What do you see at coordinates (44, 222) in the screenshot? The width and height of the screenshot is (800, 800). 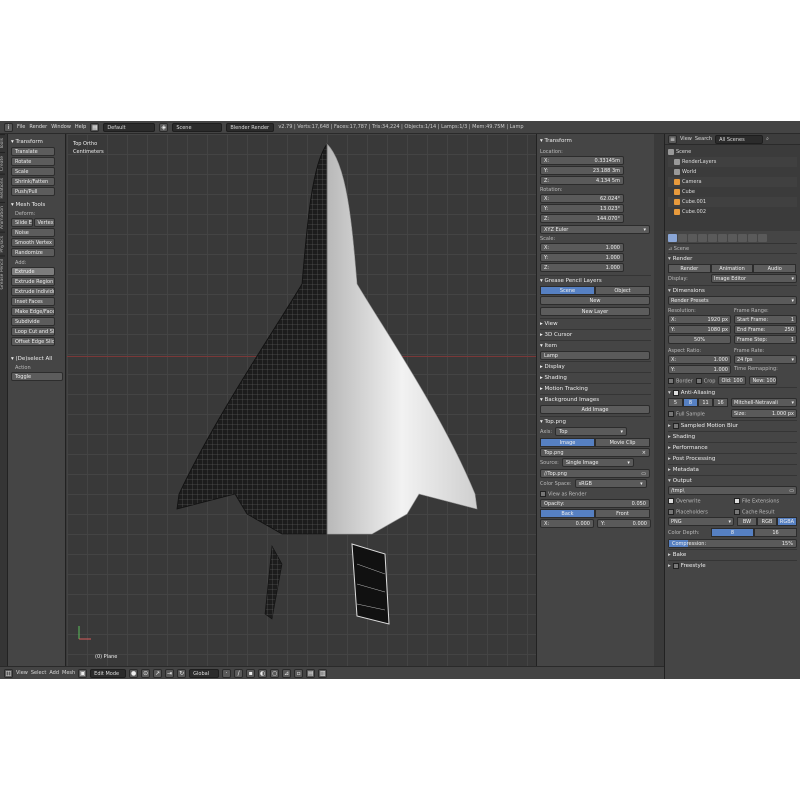 I see `slide-vertex-button: Vertex` at bounding box center [44, 222].